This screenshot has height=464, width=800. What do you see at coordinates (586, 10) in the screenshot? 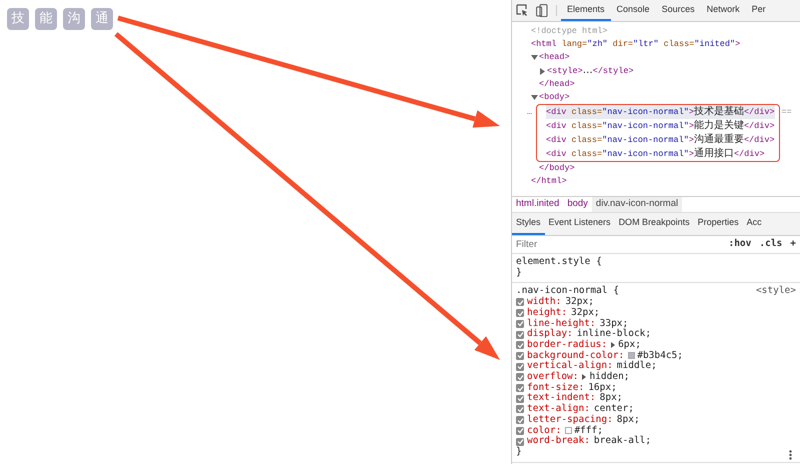
I see `panel-tab: Elements` at bounding box center [586, 10].